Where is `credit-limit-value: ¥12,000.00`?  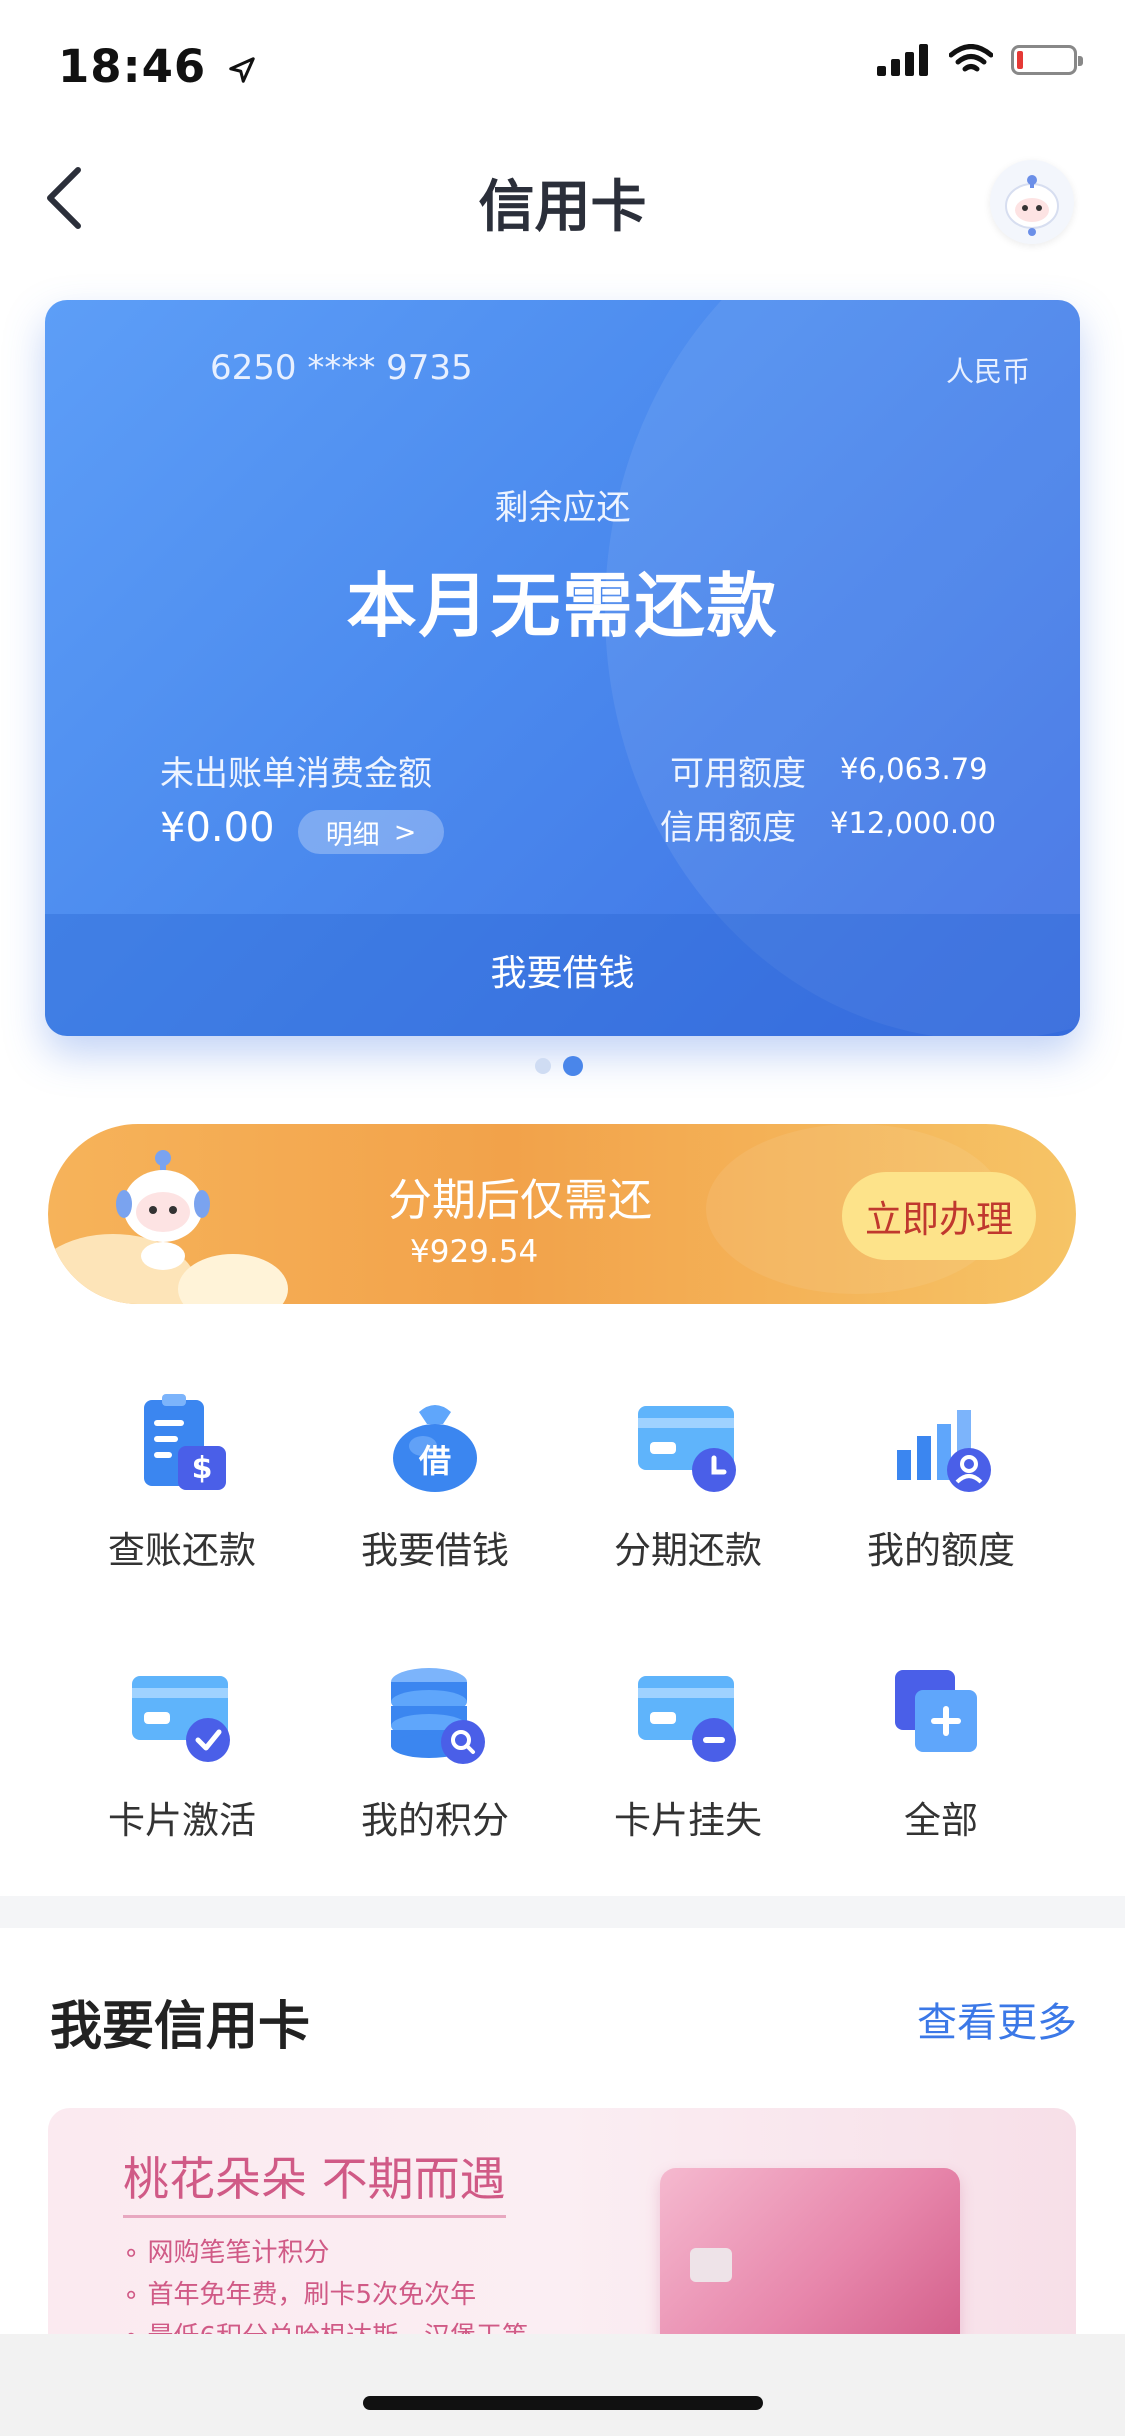 credit-limit-value: ¥12,000.00 is located at coordinates (913, 823).